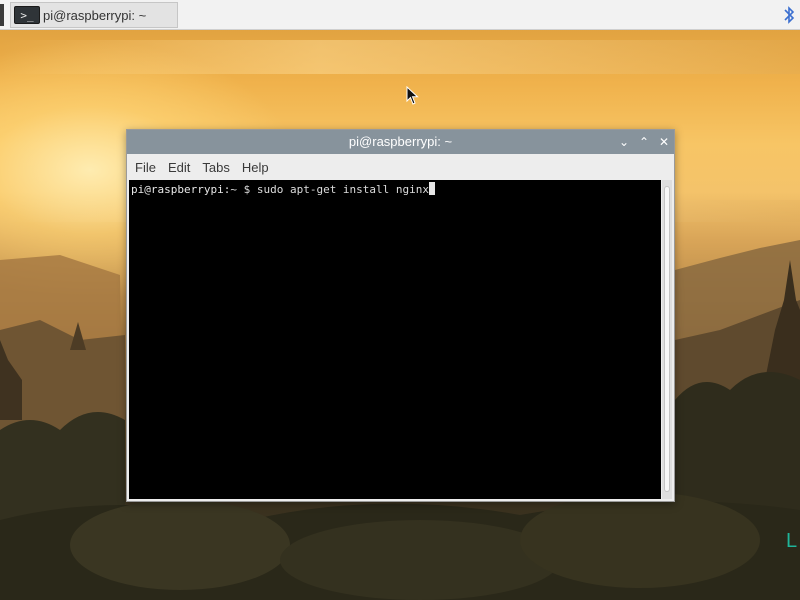 The width and height of the screenshot is (800, 600). I want to click on desktop-edge-label: L, so click(792, 541).